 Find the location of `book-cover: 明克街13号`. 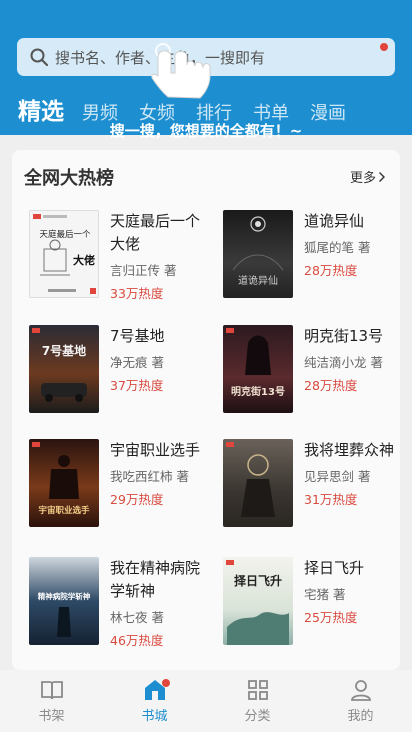

book-cover: 明克街13号 is located at coordinates (258, 369).